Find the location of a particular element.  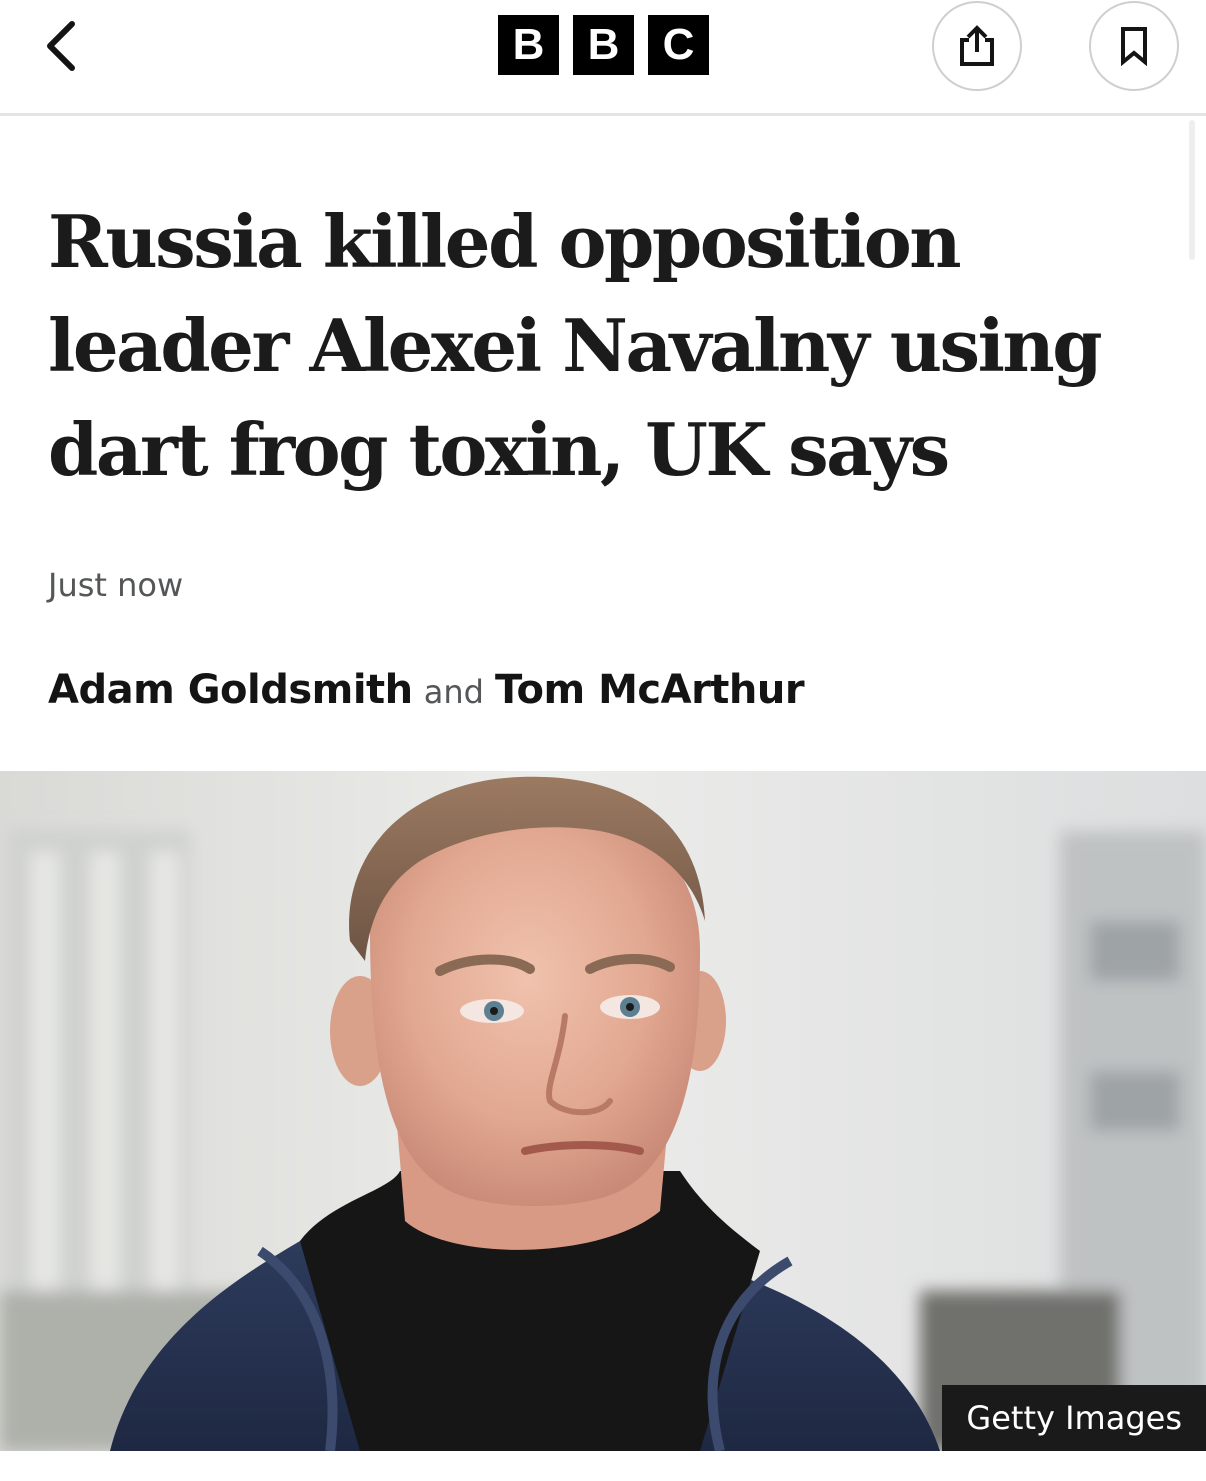

top-bar: B B C is located at coordinates (603, 58).